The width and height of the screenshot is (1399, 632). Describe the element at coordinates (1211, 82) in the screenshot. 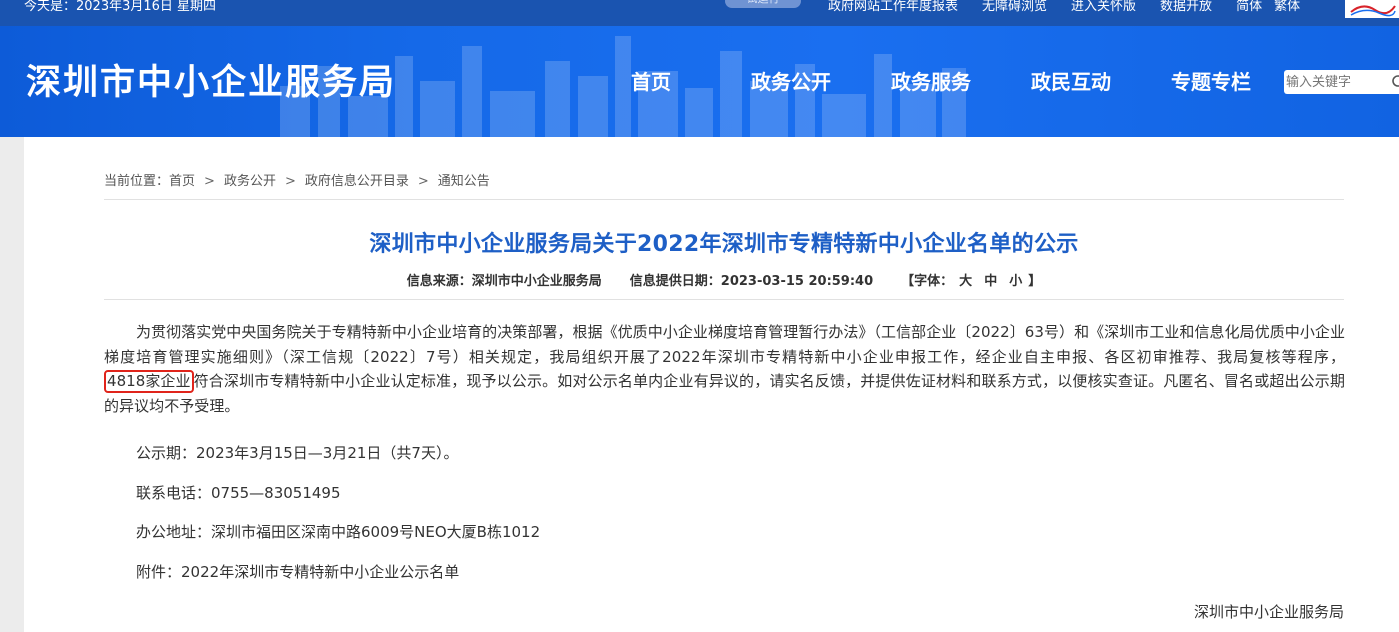

I see `nav-special-topics: 专题专栏` at that location.